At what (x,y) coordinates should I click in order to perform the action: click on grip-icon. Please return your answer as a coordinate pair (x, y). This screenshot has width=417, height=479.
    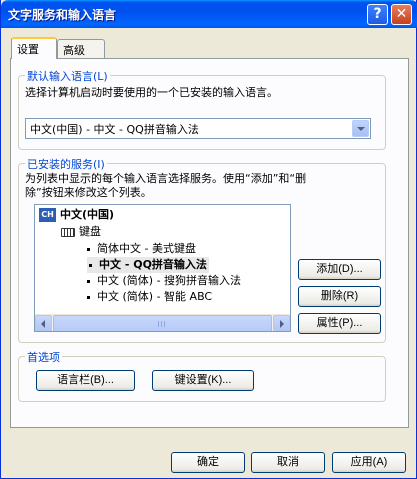
    Looking at the image, I should click on (162, 324).